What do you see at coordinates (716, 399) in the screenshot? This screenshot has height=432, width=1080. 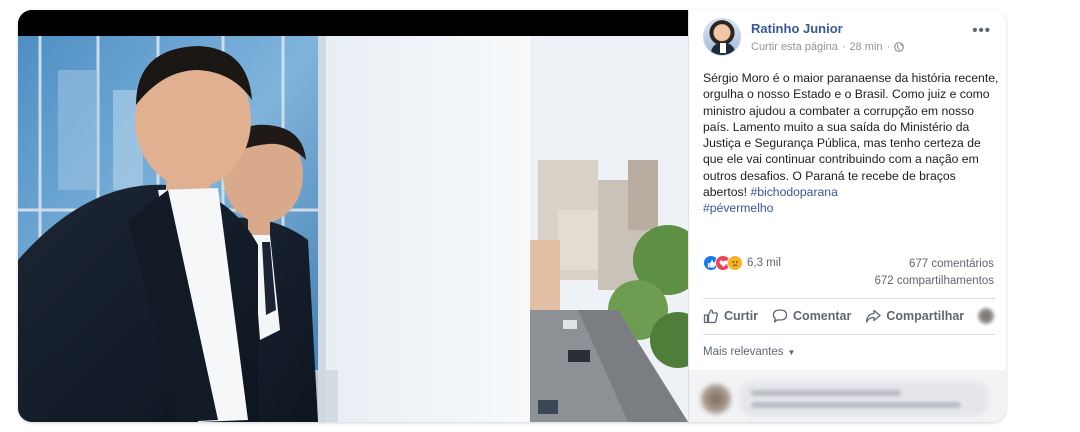 I see `blurred-comment-avatar` at bounding box center [716, 399].